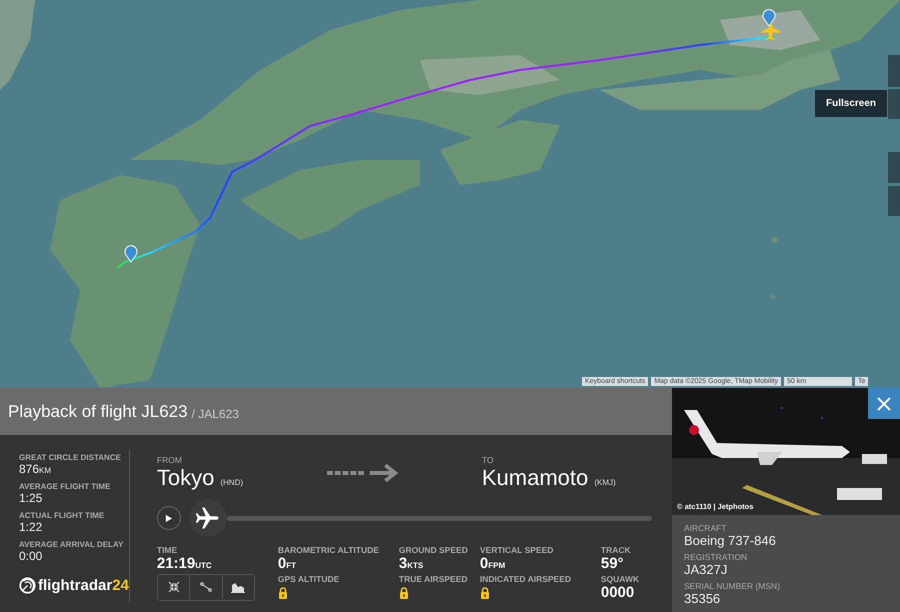 Image resolution: width=900 pixels, height=612 pixels. What do you see at coordinates (363, 473) in the screenshot?
I see `arrow-icon` at bounding box center [363, 473].